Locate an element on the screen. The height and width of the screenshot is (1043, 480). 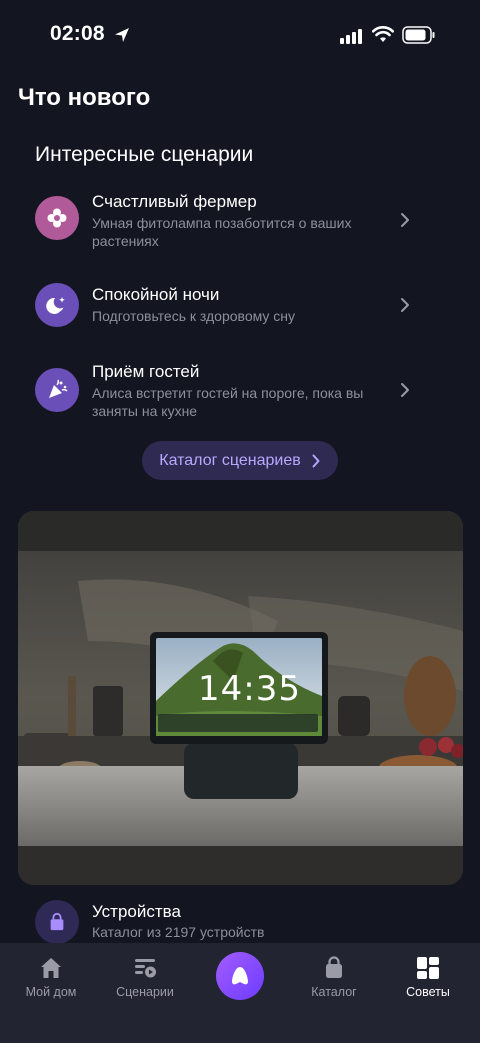
alice-icon is located at coordinates (240, 976).